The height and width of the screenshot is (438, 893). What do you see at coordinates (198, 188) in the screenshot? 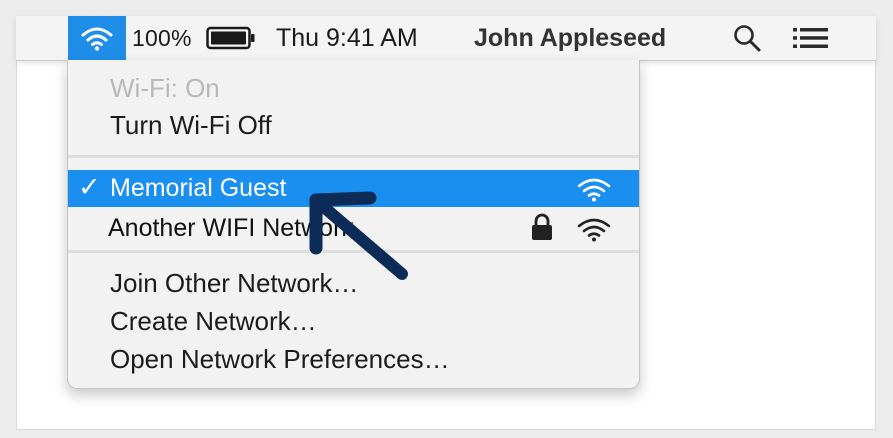
I see `network-name: Memorial Guest` at bounding box center [198, 188].